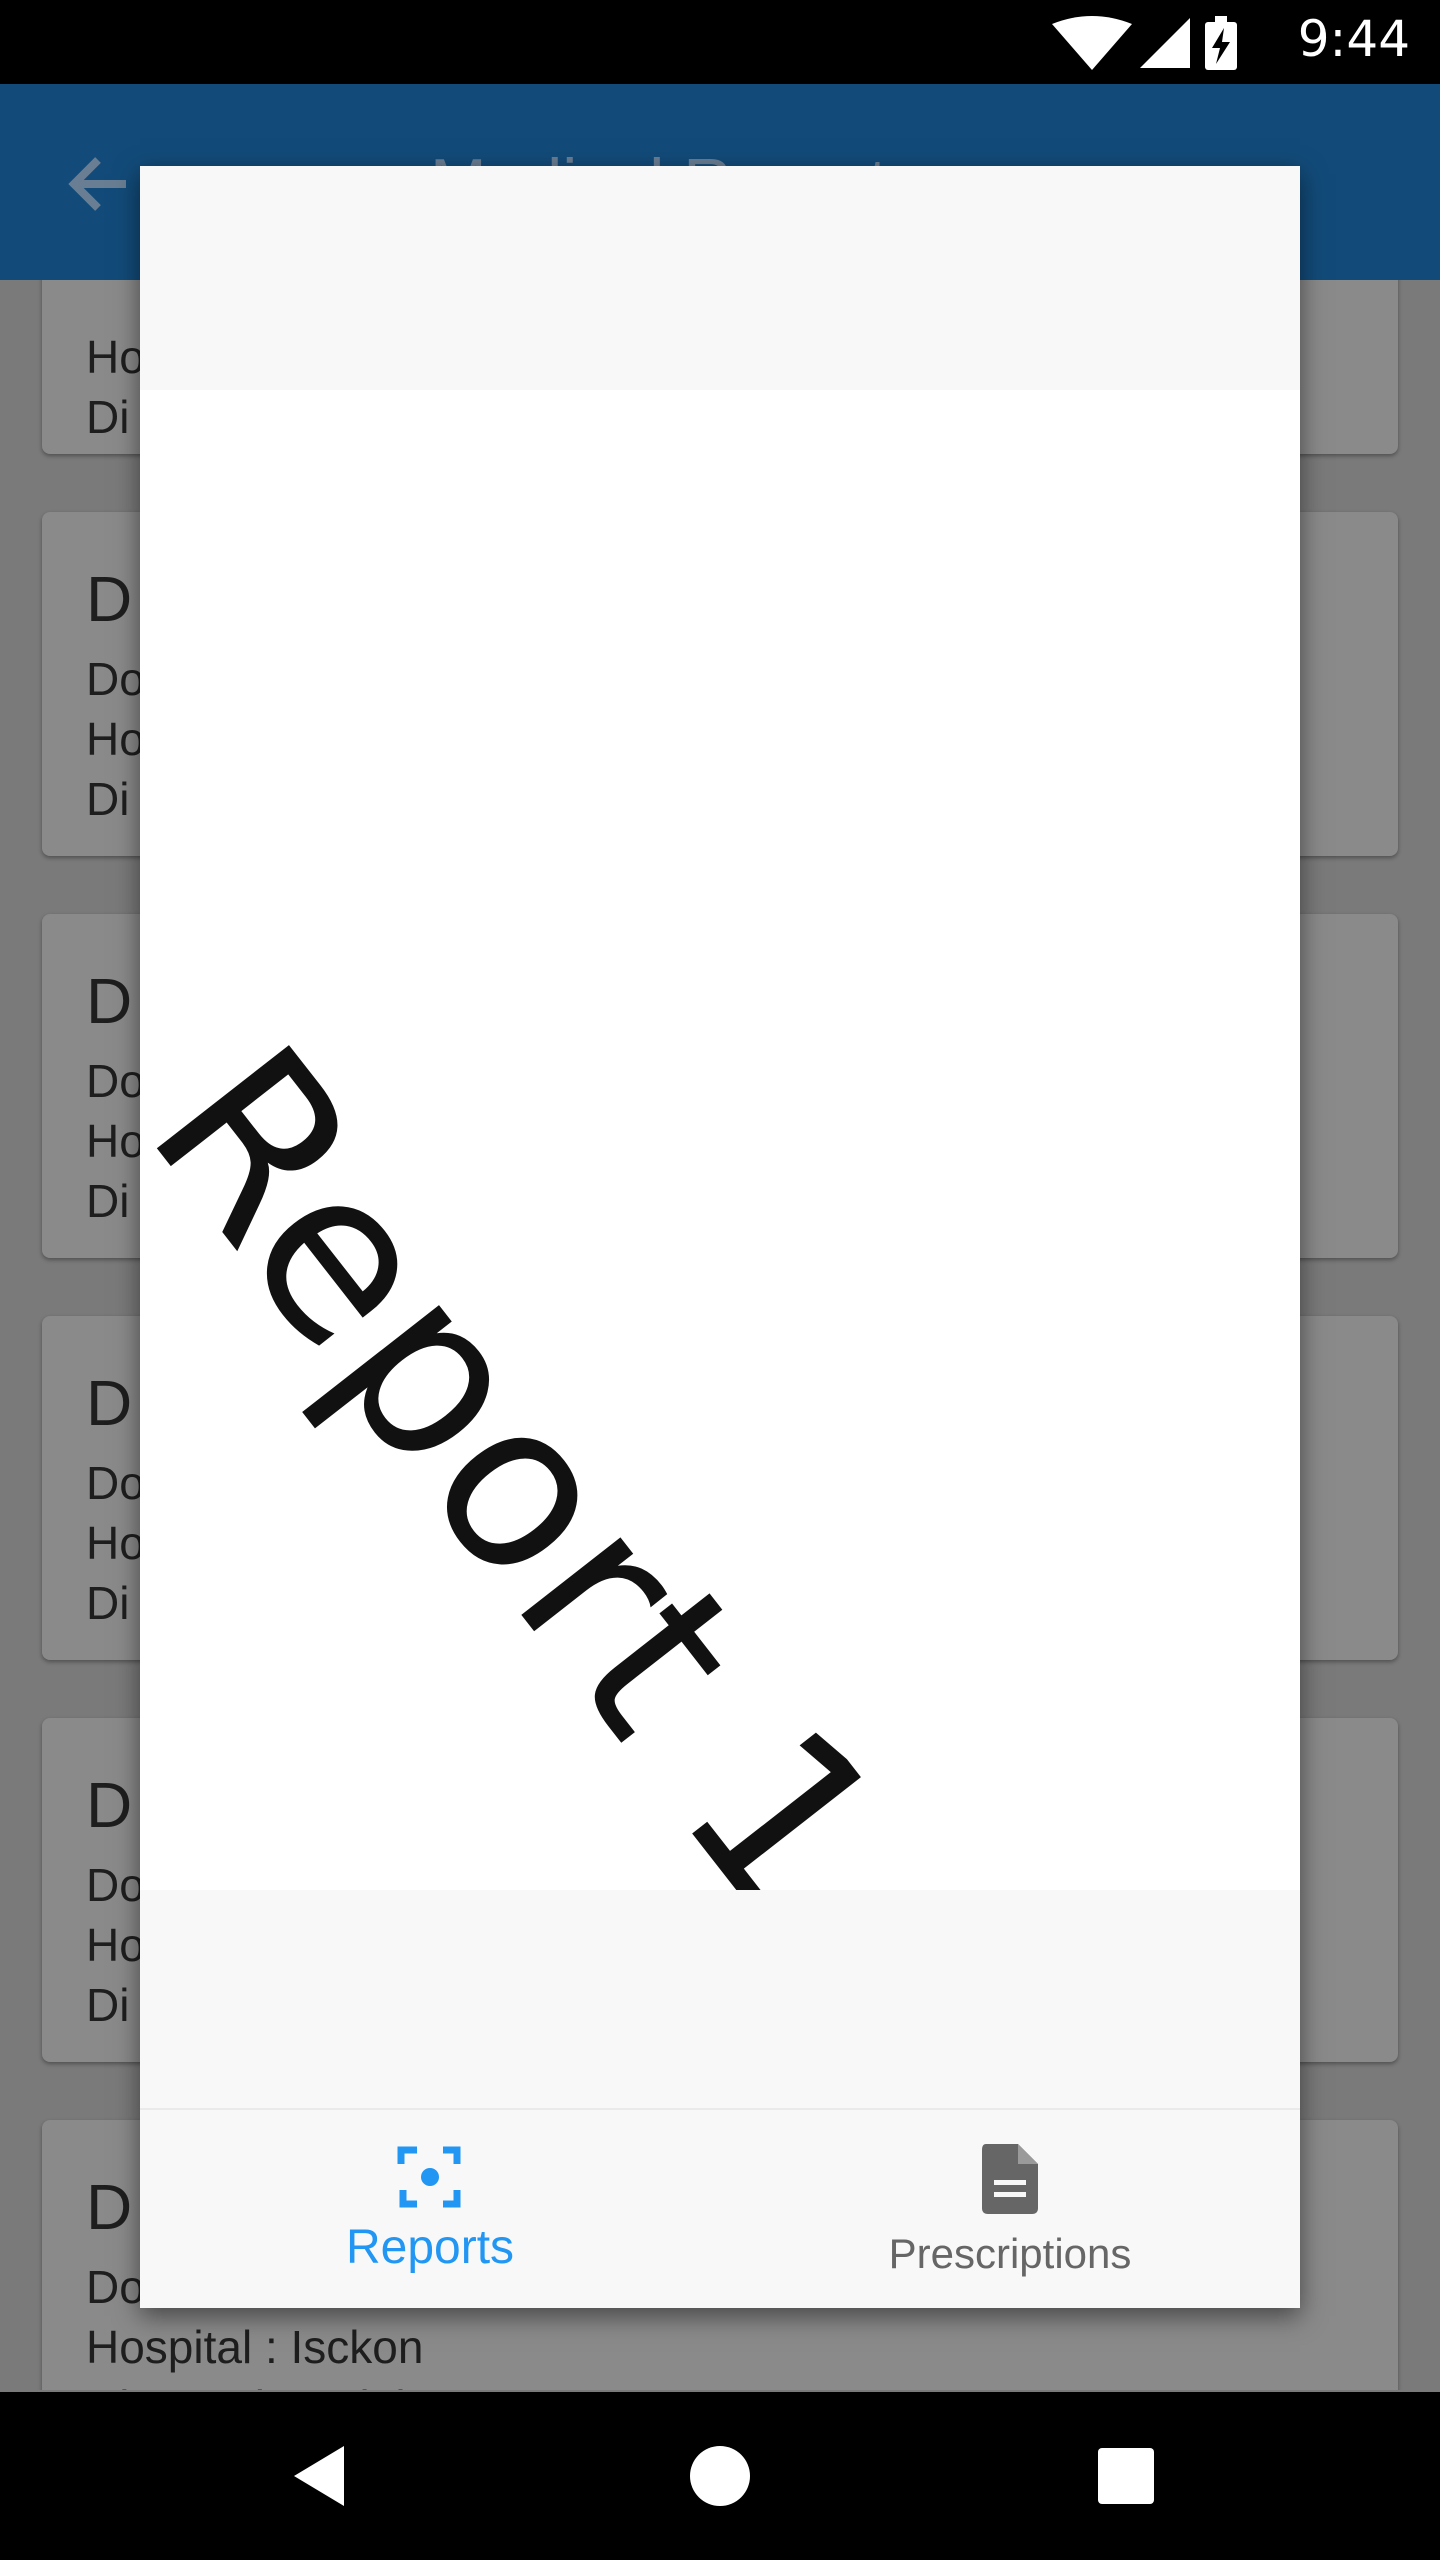 The image size is (1440, 2560). What do you see at coordinates (429, 2177) in the screenshot?
I see `focus-frame-icon` at bounding box center [429, 2177].